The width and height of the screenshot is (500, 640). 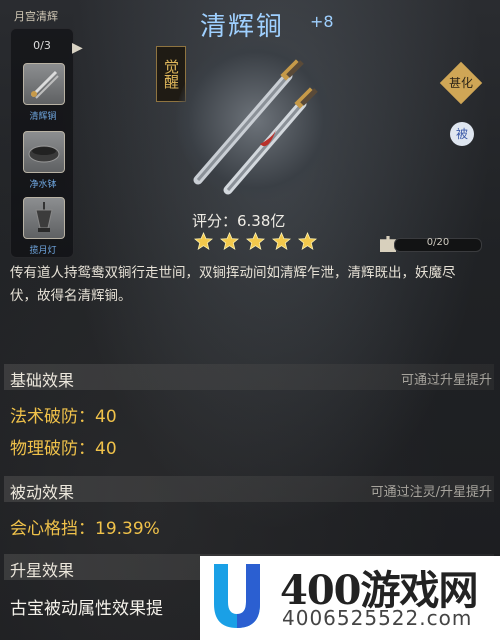 I want to click on set-item-label: 揽月灯, so click(x=43, y=251).